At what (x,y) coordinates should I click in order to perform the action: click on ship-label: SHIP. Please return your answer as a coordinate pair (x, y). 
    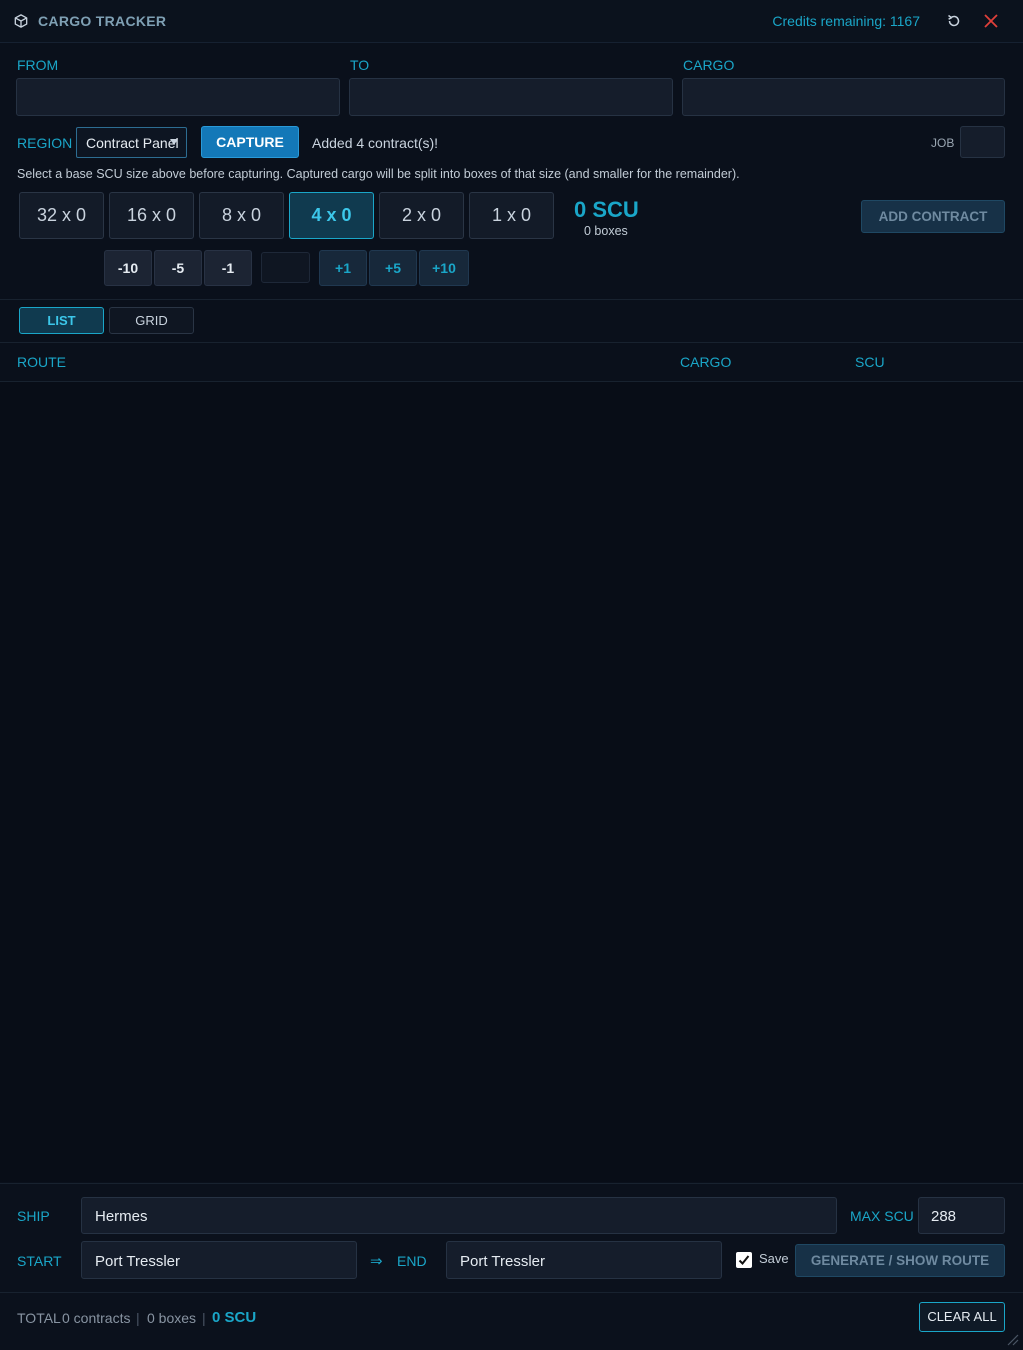
    Looking at the image, I should click on (33, 1216).